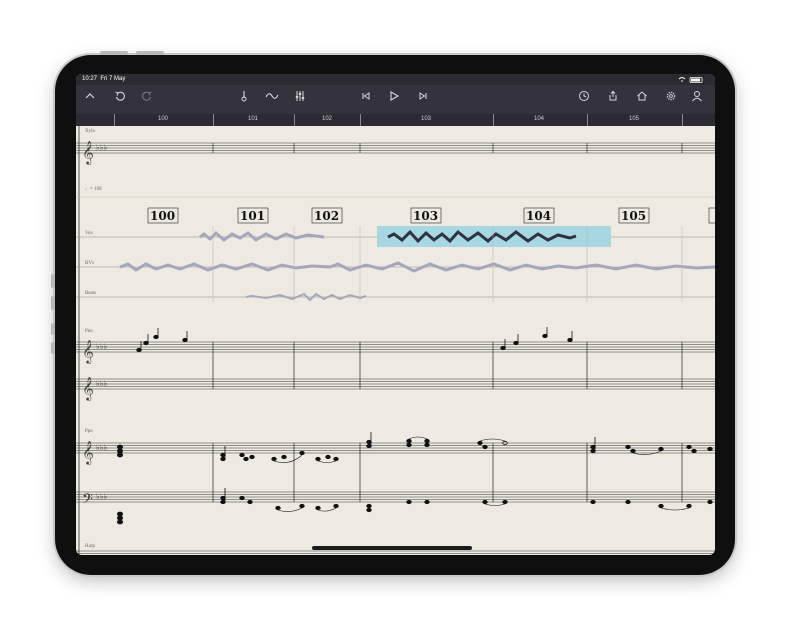  What do you see at coordinates (89, 263) in the screenshot?
I see `track-label-bvs: BVs` at bounding box center [89, 263].